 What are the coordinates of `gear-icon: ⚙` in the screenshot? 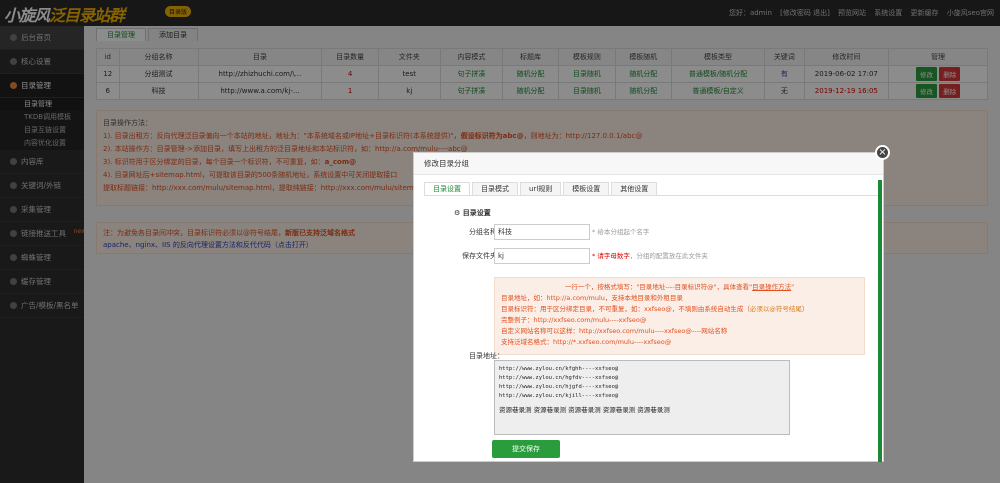 It's located at (457, 213).